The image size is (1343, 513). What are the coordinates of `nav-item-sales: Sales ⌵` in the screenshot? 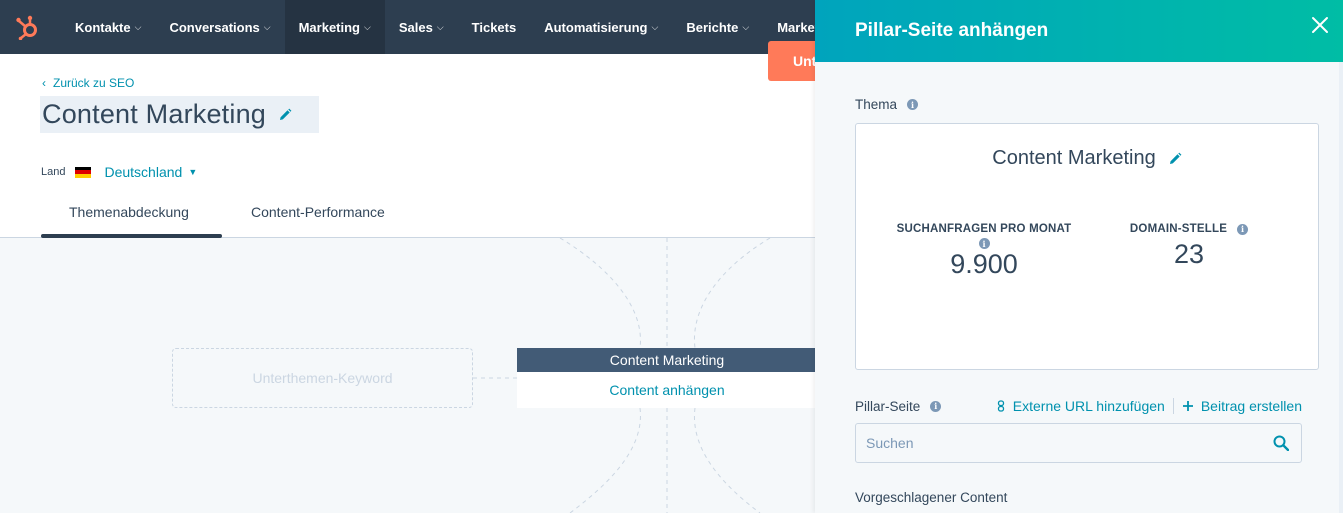 It's located at (421, 27).